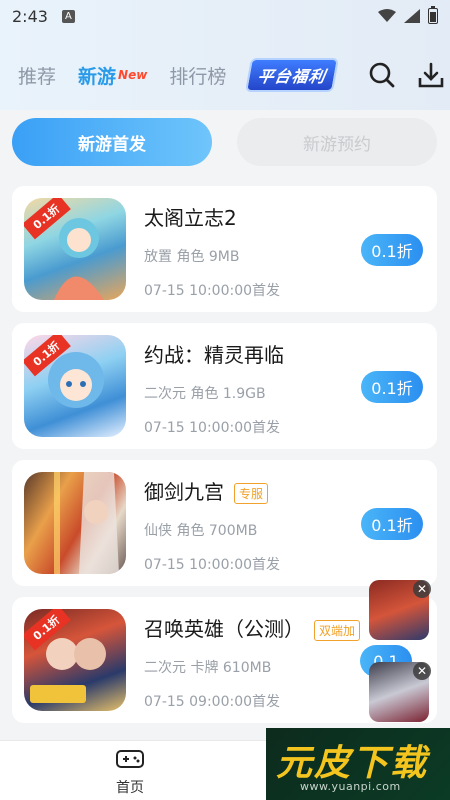  I want to click on sub-tab-reservation: 新游预约, so click(337, 142).